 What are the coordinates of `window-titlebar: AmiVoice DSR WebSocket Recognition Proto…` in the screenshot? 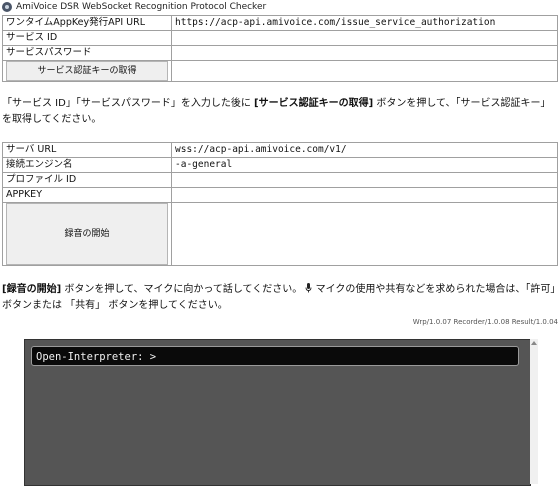 It's located at (280, 7).